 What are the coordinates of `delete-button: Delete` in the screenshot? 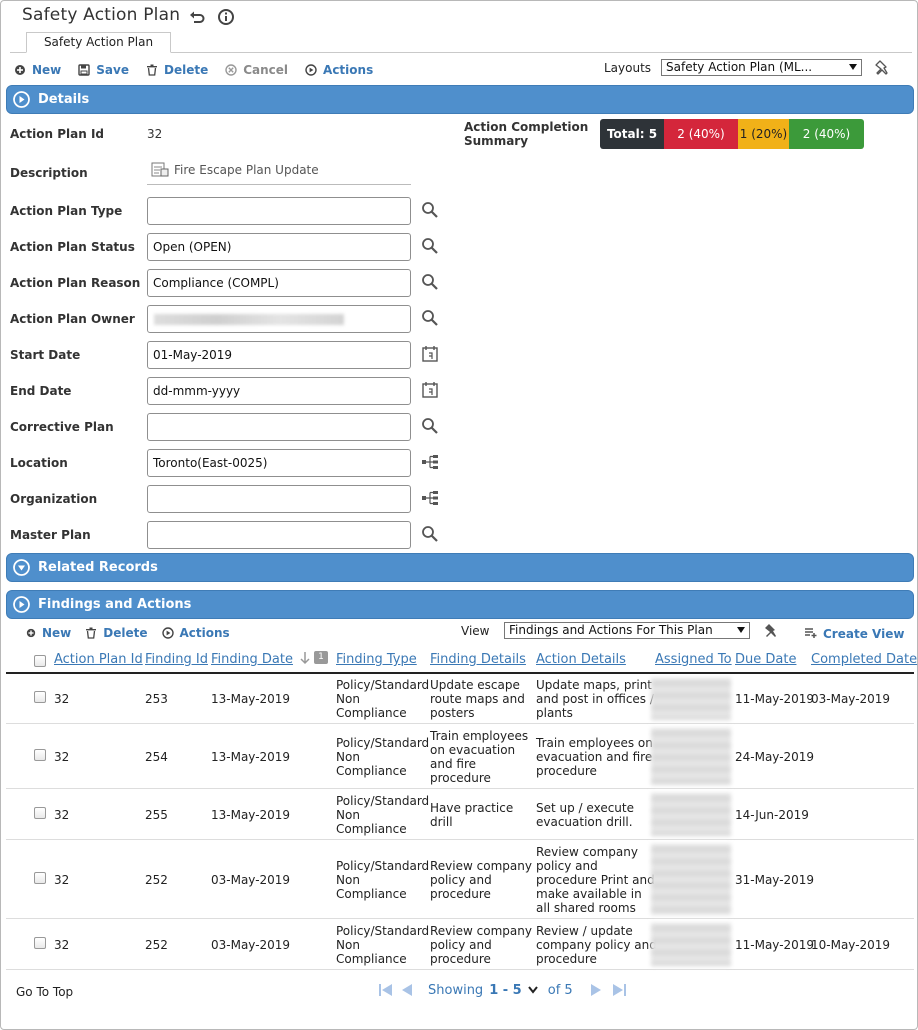 It's located at (177, 70).